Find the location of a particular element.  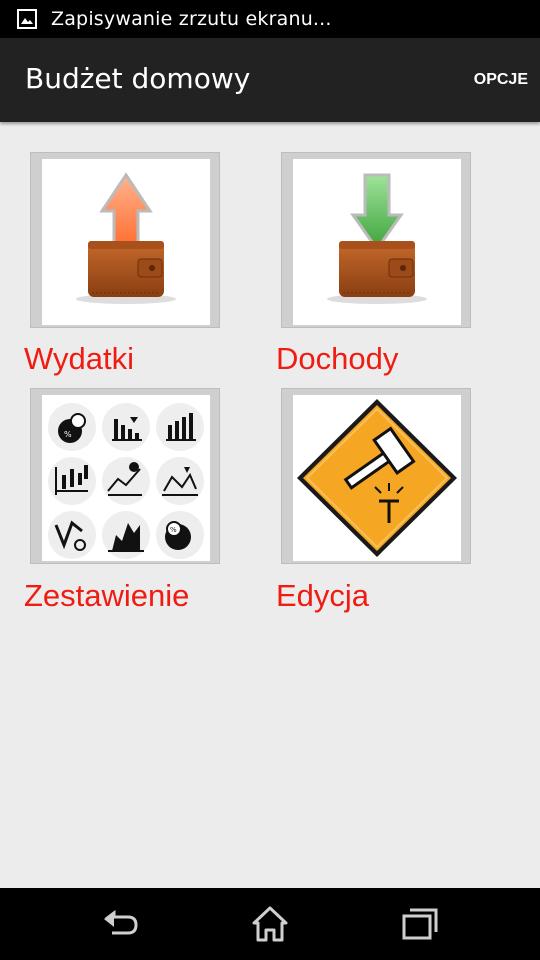

tile-image-zestawienie: % % is located at coordinates (126, 478).